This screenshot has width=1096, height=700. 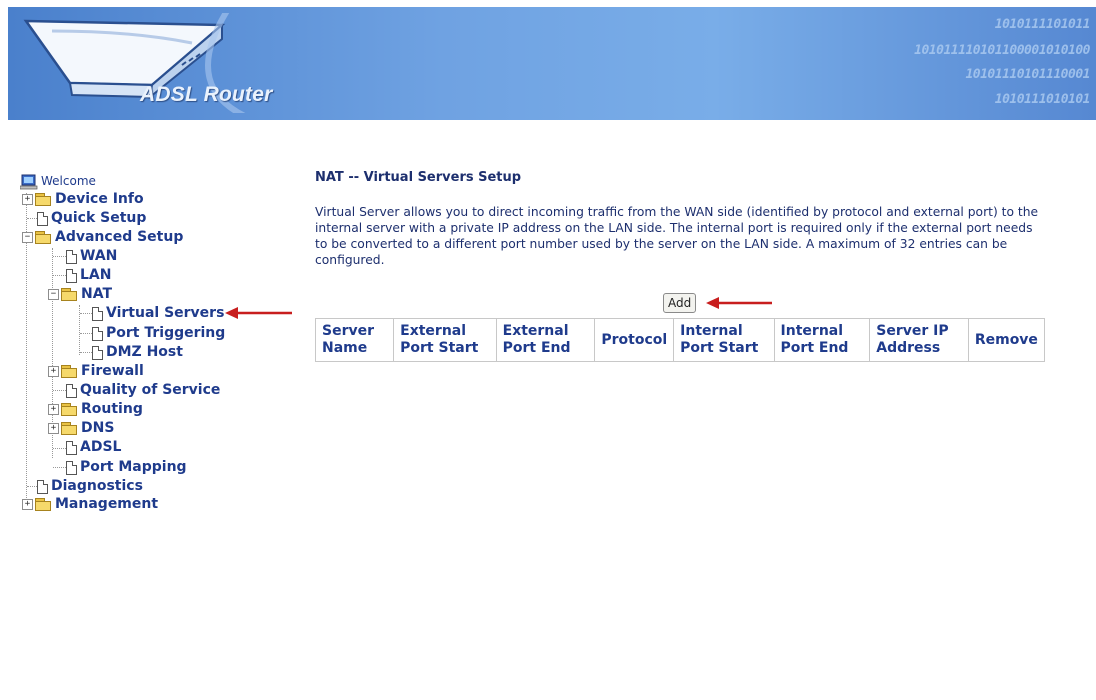 I want to click on sidebar-item-label: Welcome, so click(x=68, y=181).